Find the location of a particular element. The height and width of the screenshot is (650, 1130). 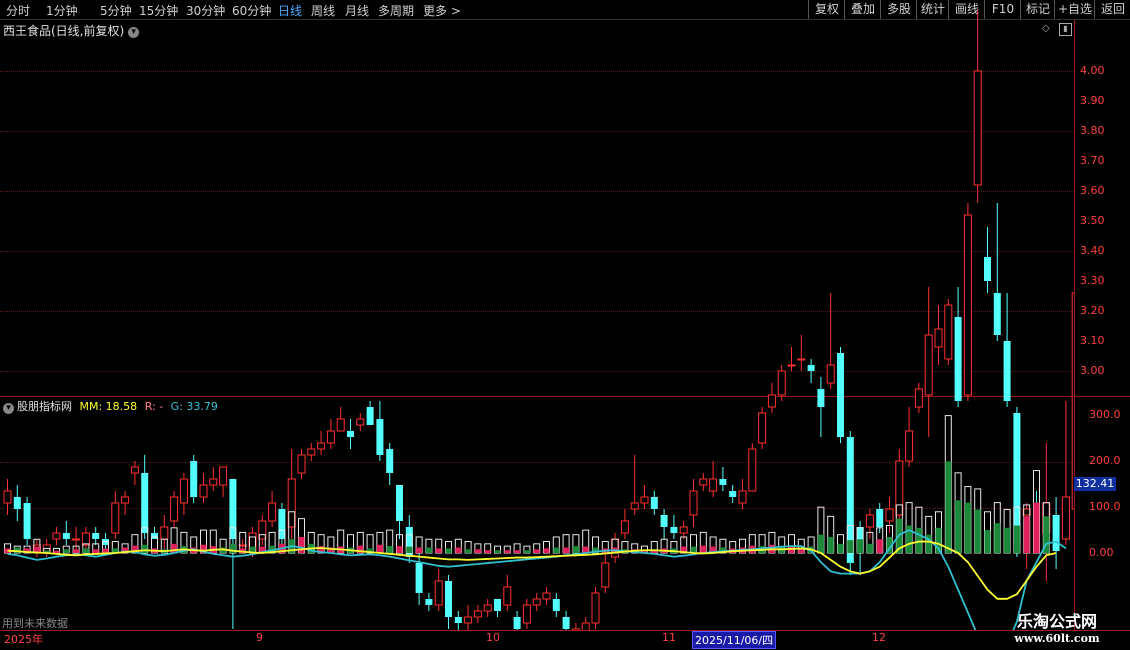

time-axis-line is located at coordinates (565, 630).